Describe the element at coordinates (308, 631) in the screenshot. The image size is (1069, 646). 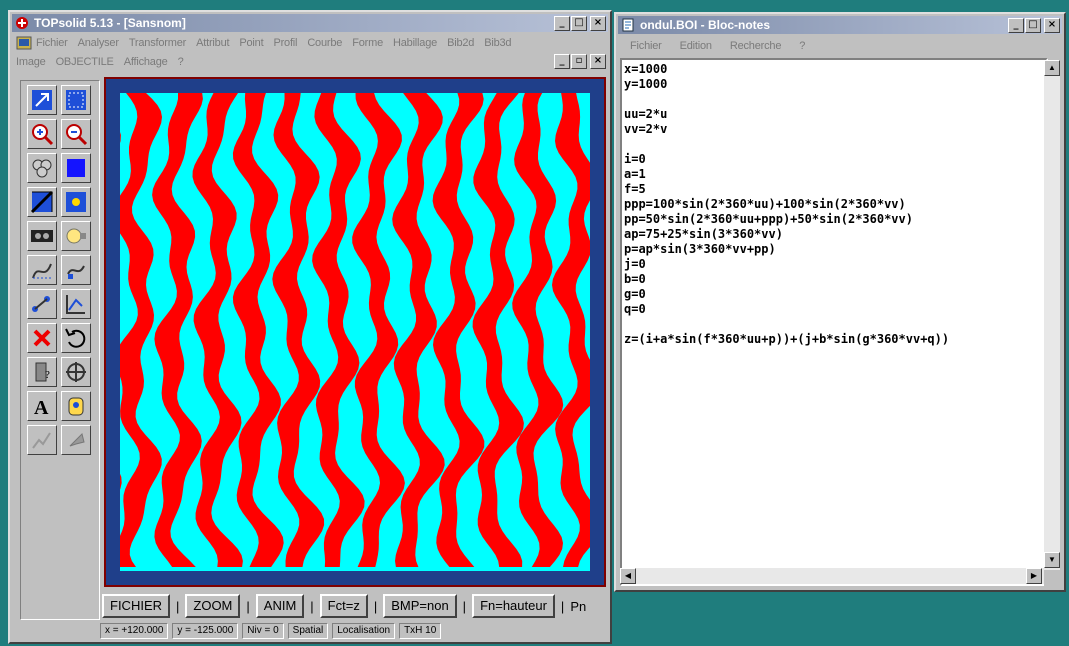
I see `status-field: Spatial` at that location.